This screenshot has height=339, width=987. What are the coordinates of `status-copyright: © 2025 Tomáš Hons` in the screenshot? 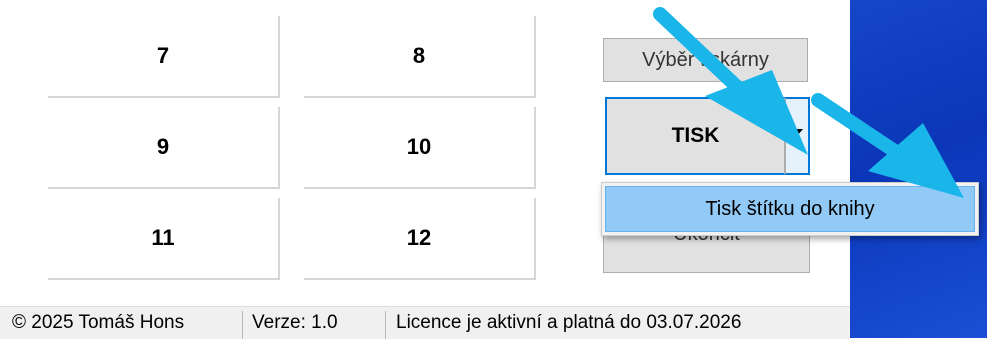 It's located at (98, 322).